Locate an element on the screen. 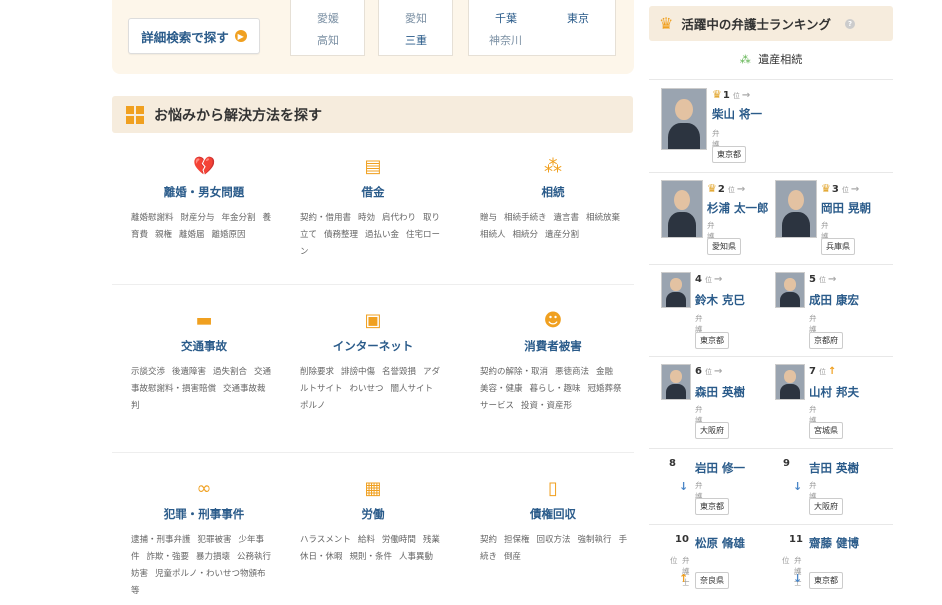 Image resolution: width=942 pixels, height=605 pixels. broken-heart-icon: 💔 is located at coordinates (204, 166).